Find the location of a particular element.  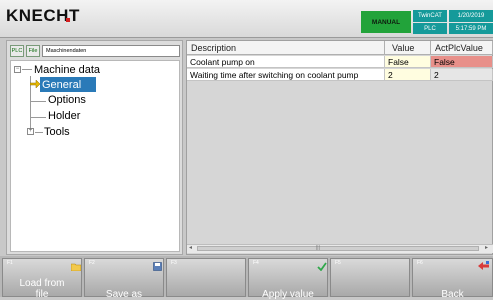

twincat-badge: TwinCAT is located at coordinates (430, 16).